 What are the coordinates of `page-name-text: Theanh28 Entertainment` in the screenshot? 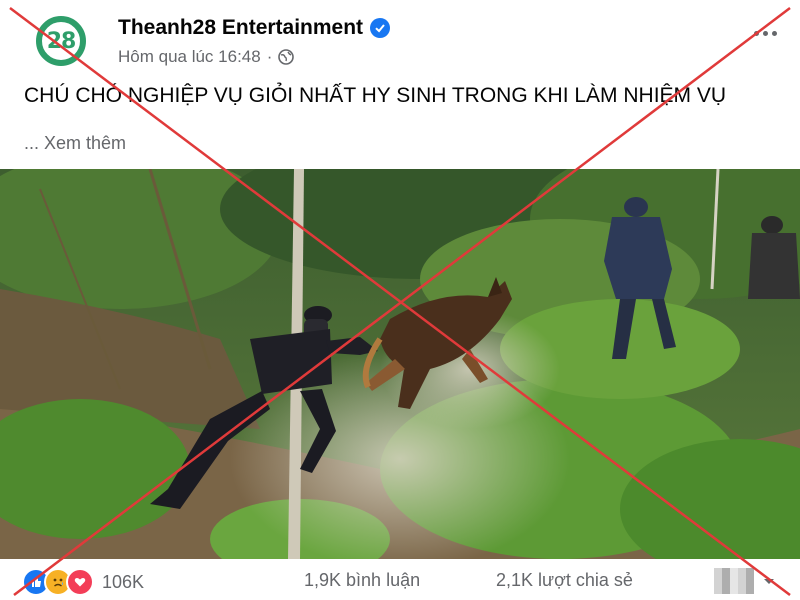 It's located at (240, 28).